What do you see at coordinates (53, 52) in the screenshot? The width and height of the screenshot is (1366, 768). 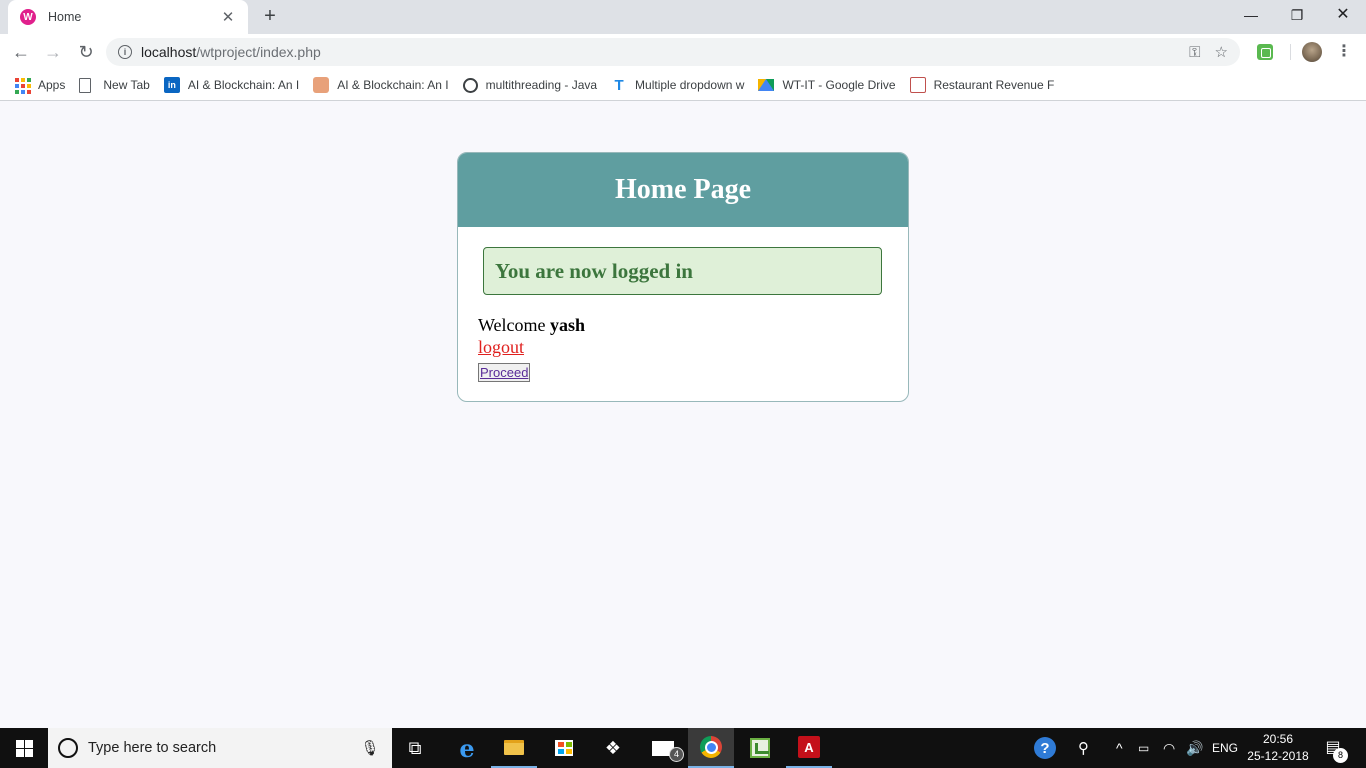 I see `forward-arrow-icon: →` at bounding box center [53, 52].